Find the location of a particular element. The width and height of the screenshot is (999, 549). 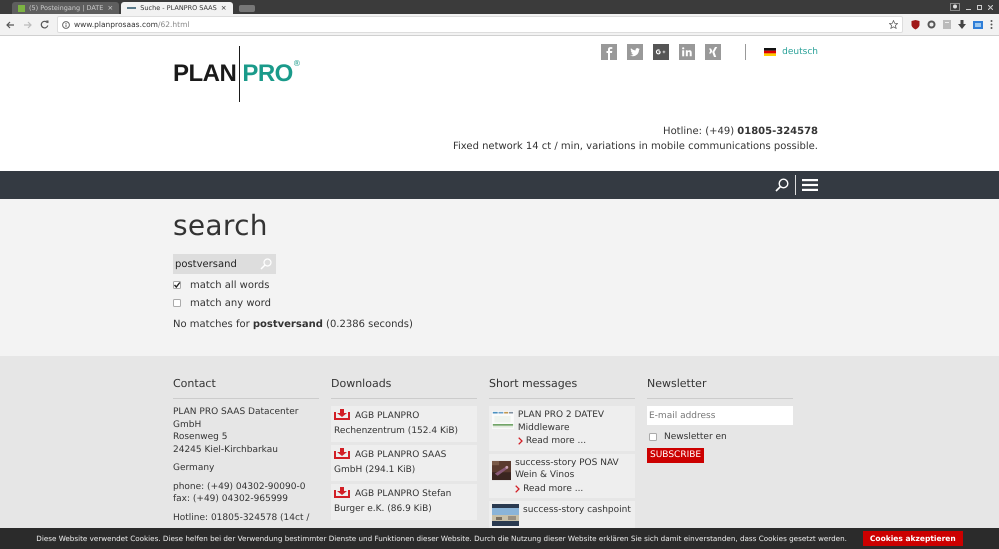

option-label: Newsletter en is located at coordinates (695, 437).